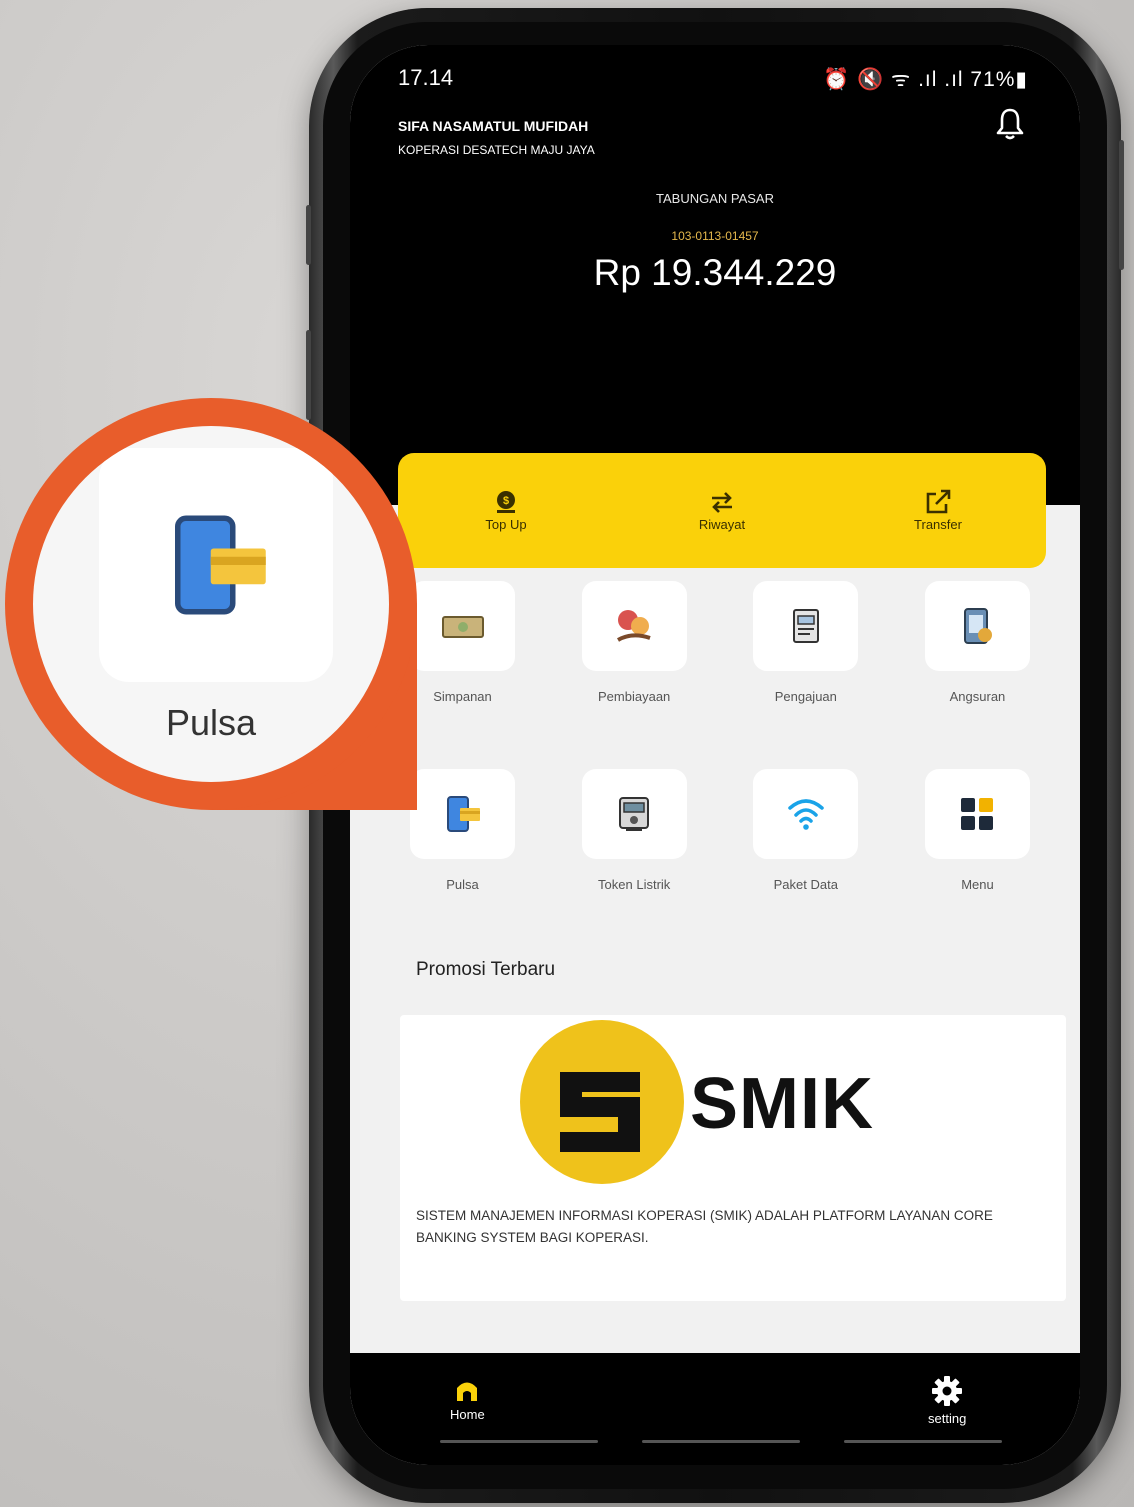 Image resolution: width=1134 pixels, height=1507 pixels. I want to click on banknote-icon, so click(462, 627).